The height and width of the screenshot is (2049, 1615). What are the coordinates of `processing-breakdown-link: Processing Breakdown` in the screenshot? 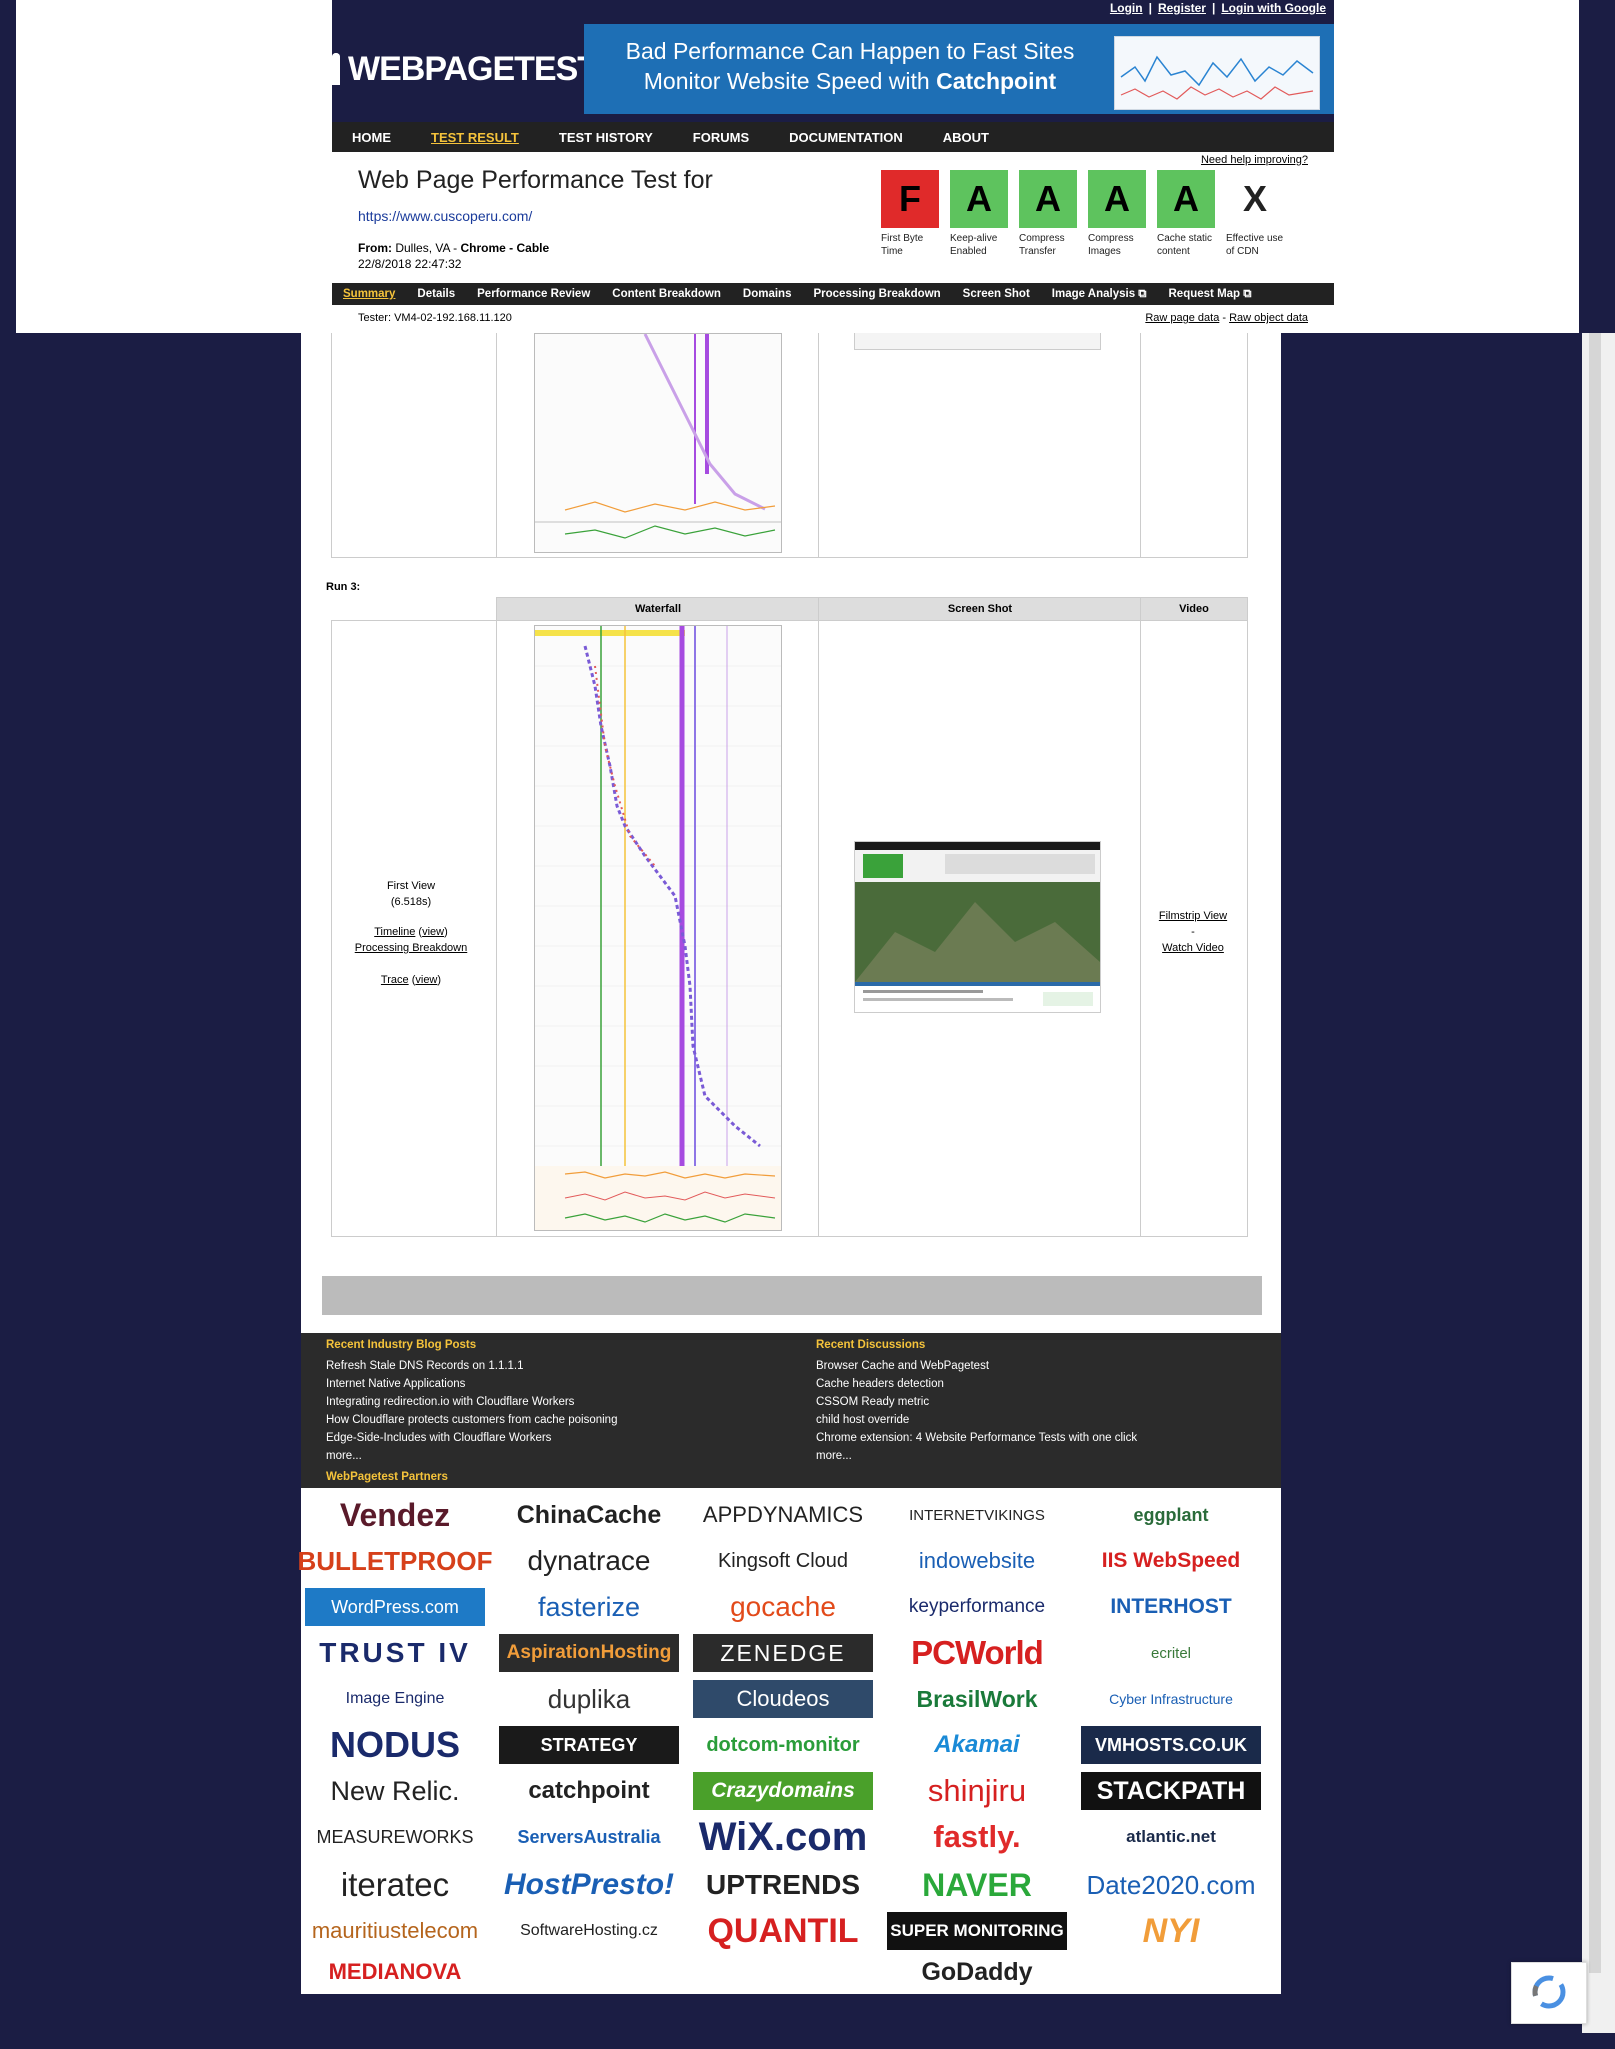 It's located at (411, 948).